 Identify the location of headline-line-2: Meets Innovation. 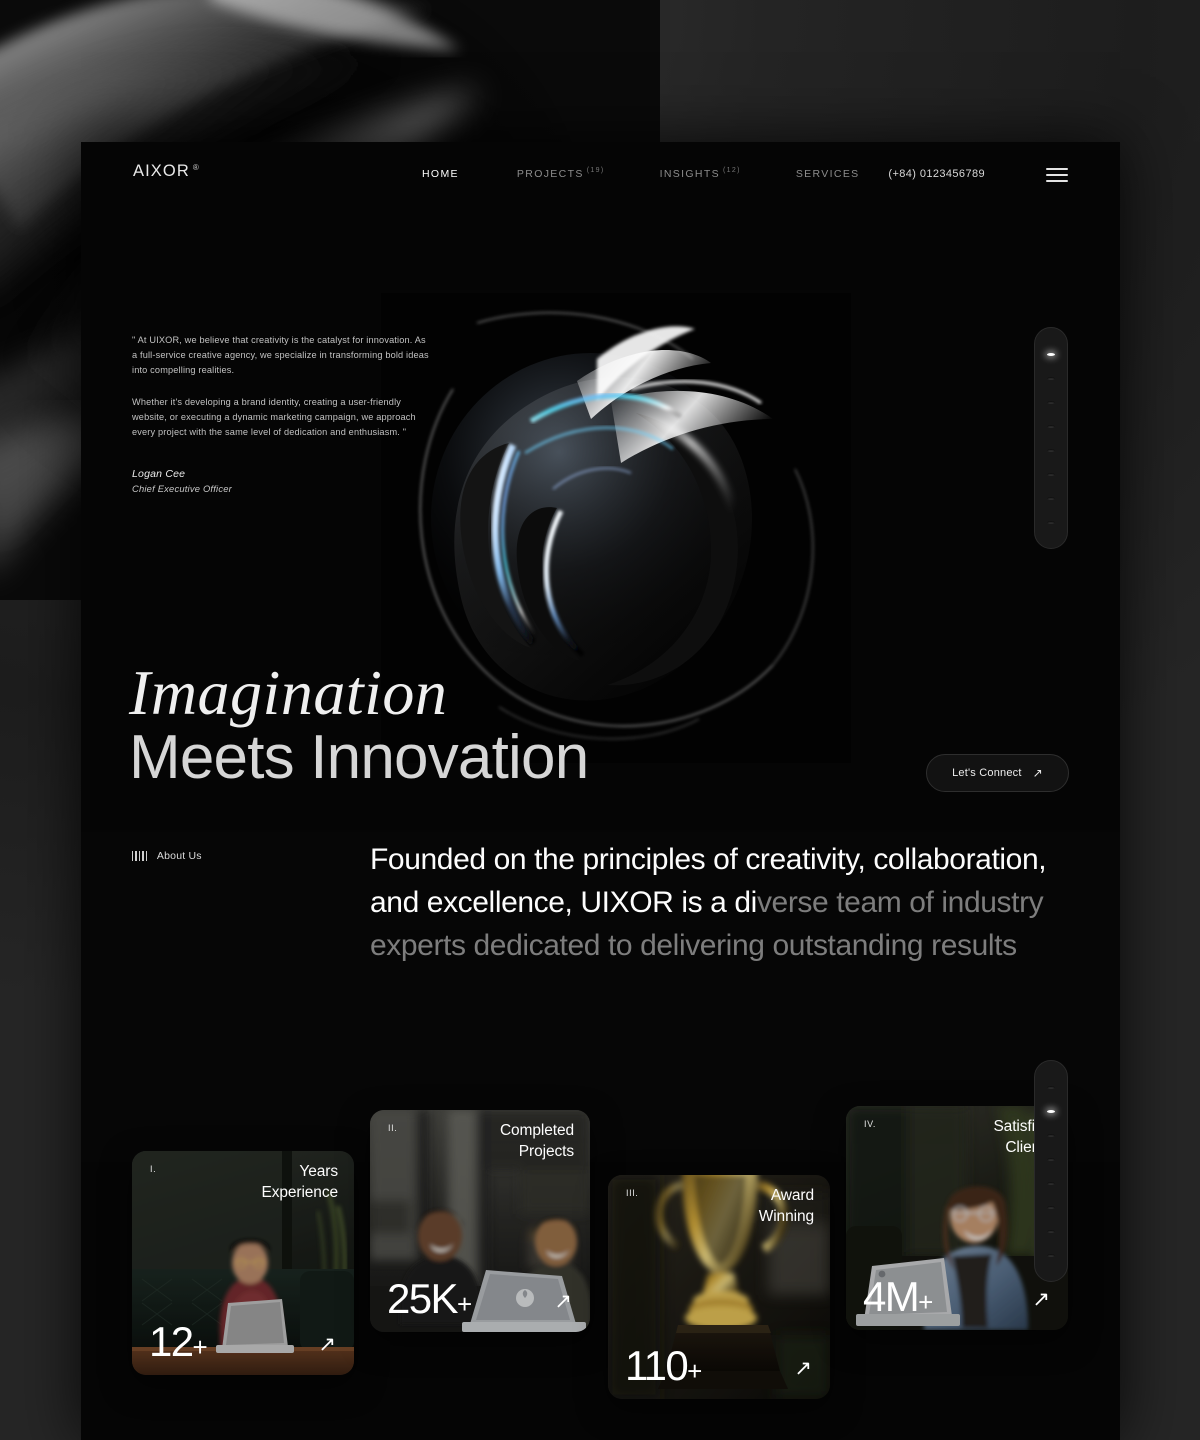
(359, 757).